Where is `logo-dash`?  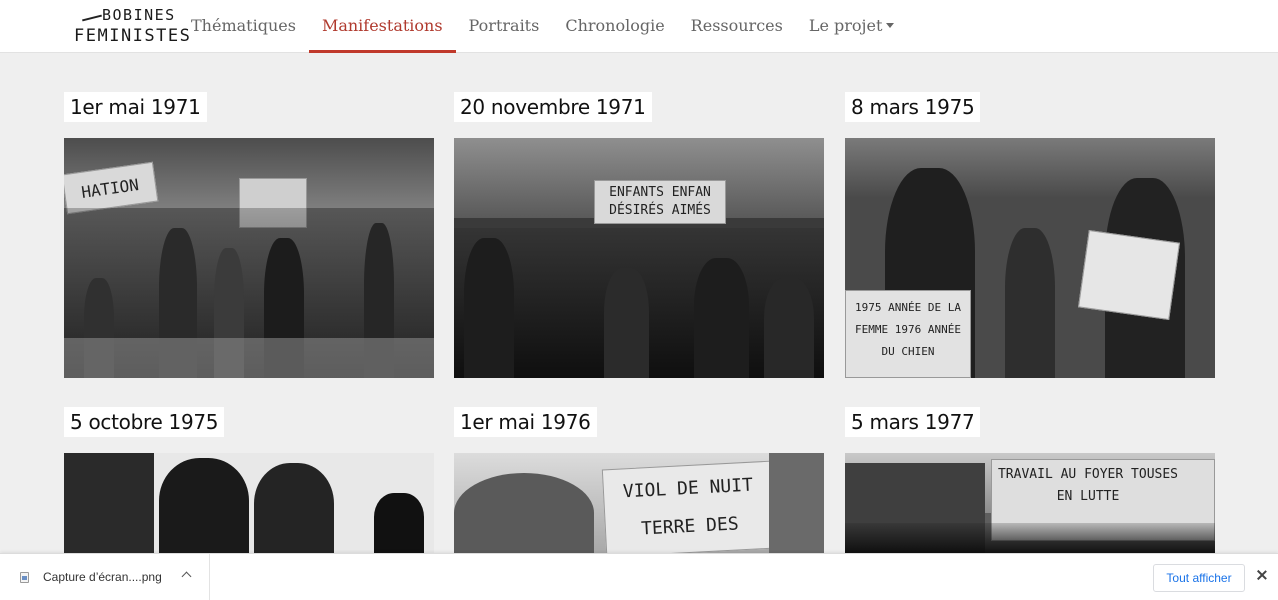
logo-dash is located at coordinates (92, 18).